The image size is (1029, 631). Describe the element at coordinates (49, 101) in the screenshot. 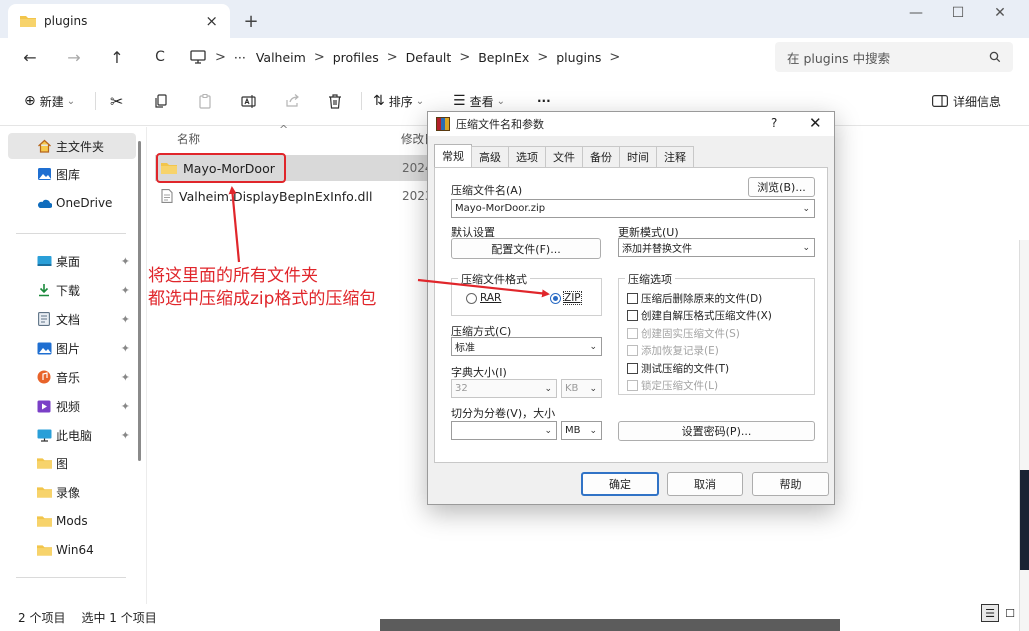

I see `new-button: ⊕ 新建 ⌄` at that location.